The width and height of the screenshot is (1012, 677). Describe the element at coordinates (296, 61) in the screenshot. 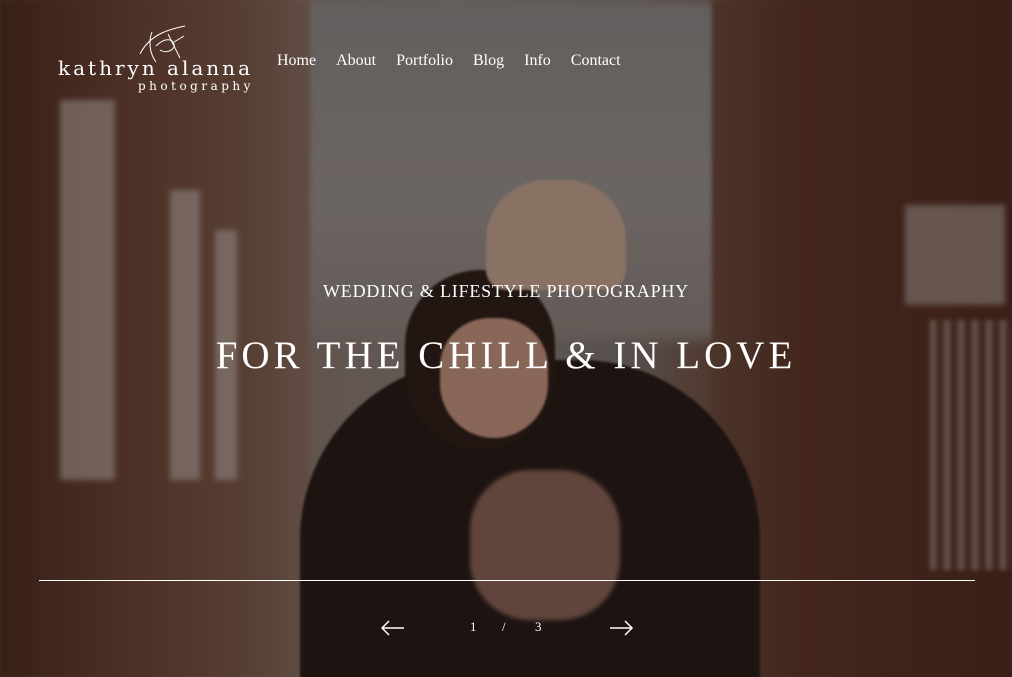

I see `nav-home: Home` at that location.